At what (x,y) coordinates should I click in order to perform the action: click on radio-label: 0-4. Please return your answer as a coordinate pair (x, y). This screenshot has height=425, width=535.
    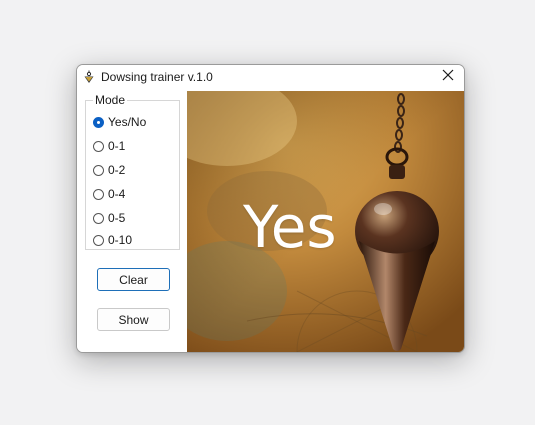
    Looking at the image, I should click on (117, 194).